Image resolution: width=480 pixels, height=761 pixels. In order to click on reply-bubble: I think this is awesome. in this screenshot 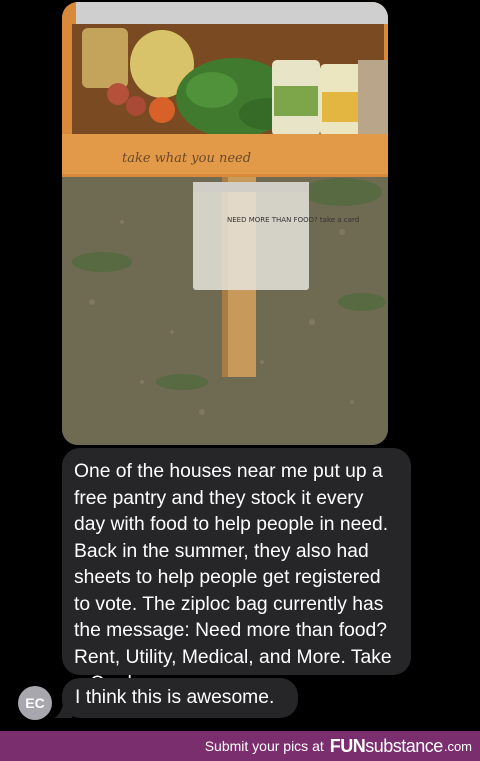, I will do `click(180, 698)`.